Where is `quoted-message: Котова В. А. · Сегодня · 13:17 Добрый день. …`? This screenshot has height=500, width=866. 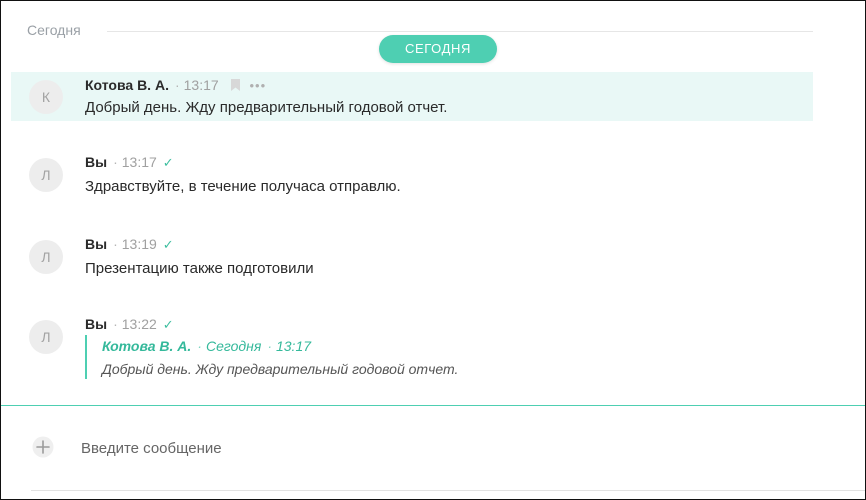 quoted-message: Котова В. А. · Сегодня · 13:17 Добрый день. … is located at coordinates (271, 357).